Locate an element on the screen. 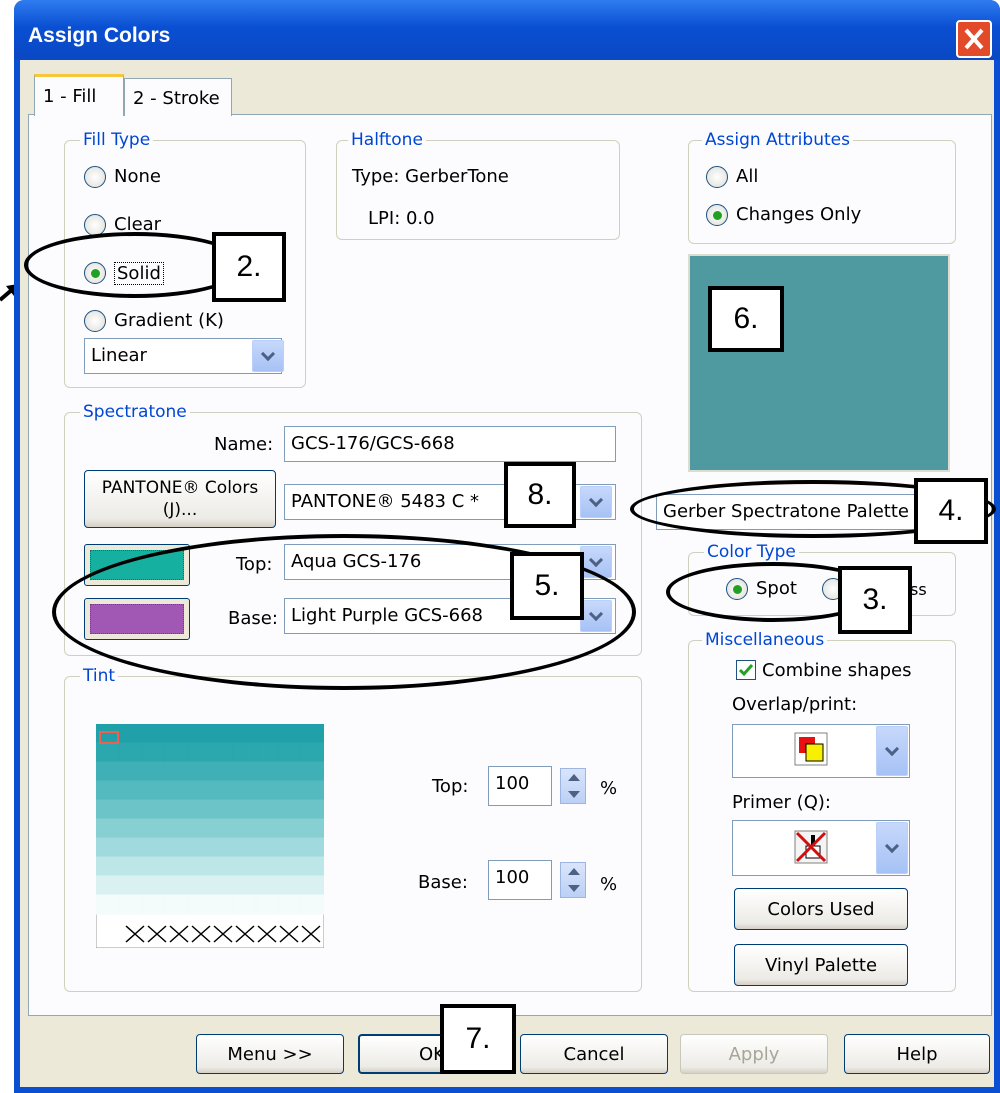 The width and height of the screenshot is (1000, 1093). radio-none is located at coordinates (95, 177).